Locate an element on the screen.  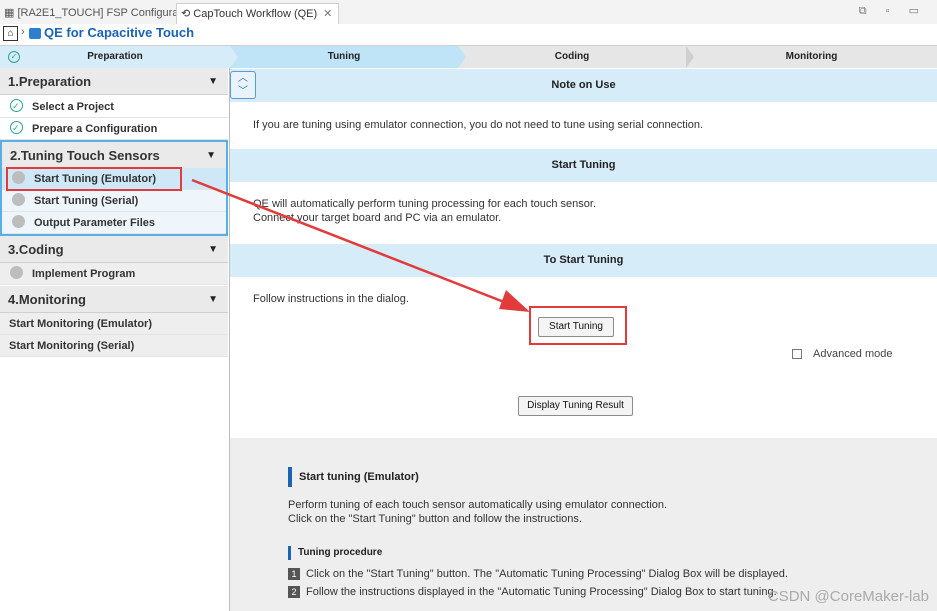
annotation-arrow is located at coordinates (360, 245).